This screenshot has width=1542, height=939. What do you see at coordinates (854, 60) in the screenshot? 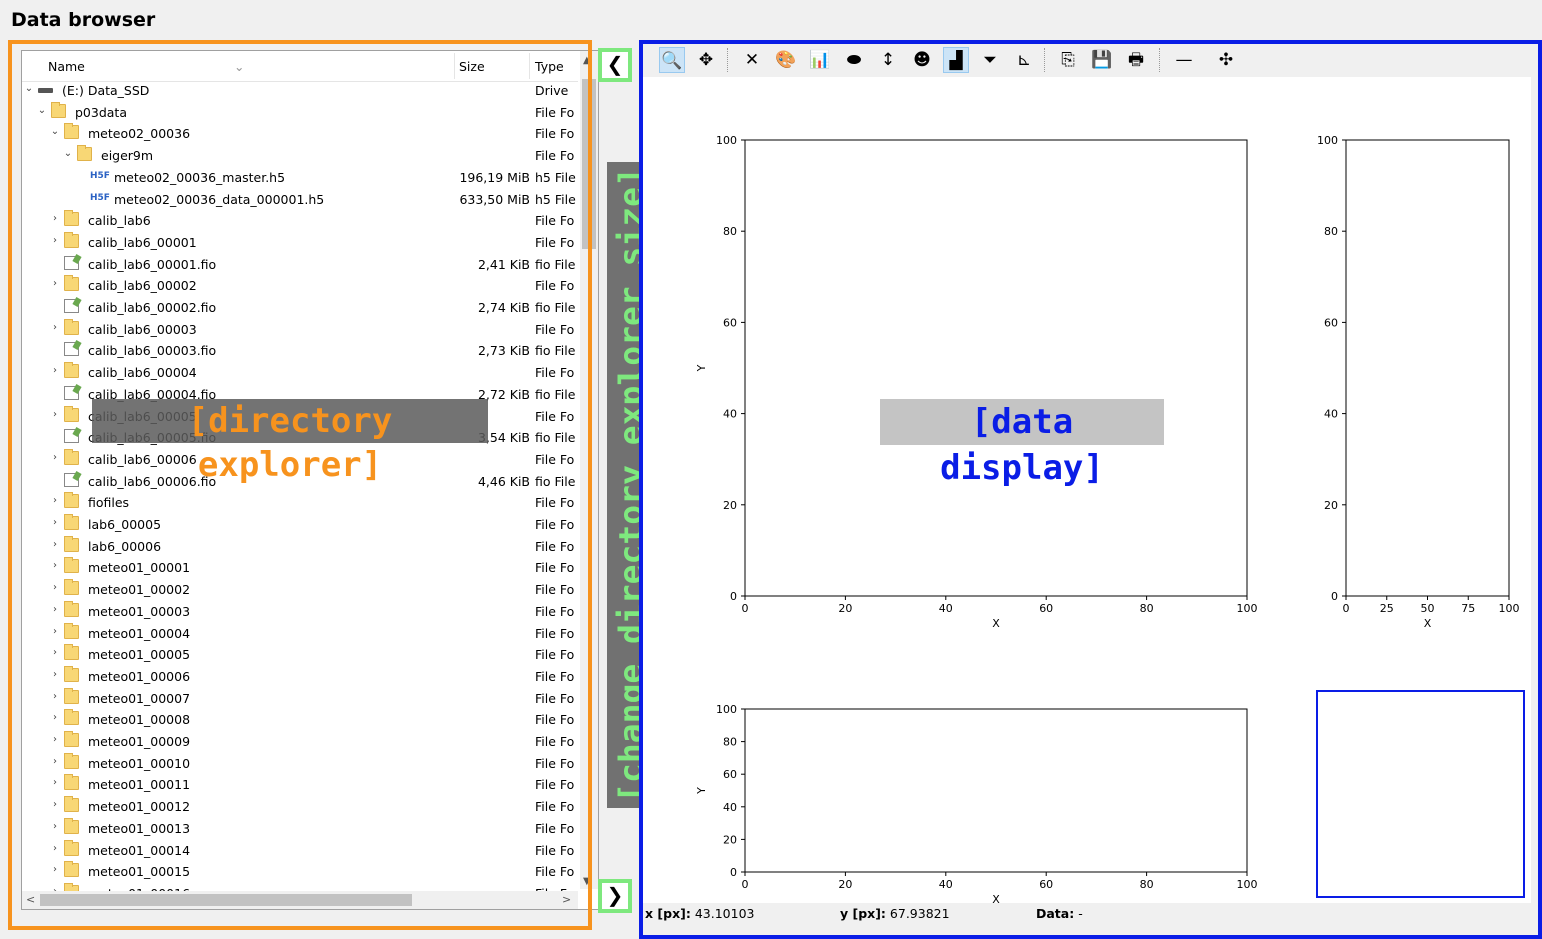
I see `roi-icon: ⬬` at bounding box center [854, 60].